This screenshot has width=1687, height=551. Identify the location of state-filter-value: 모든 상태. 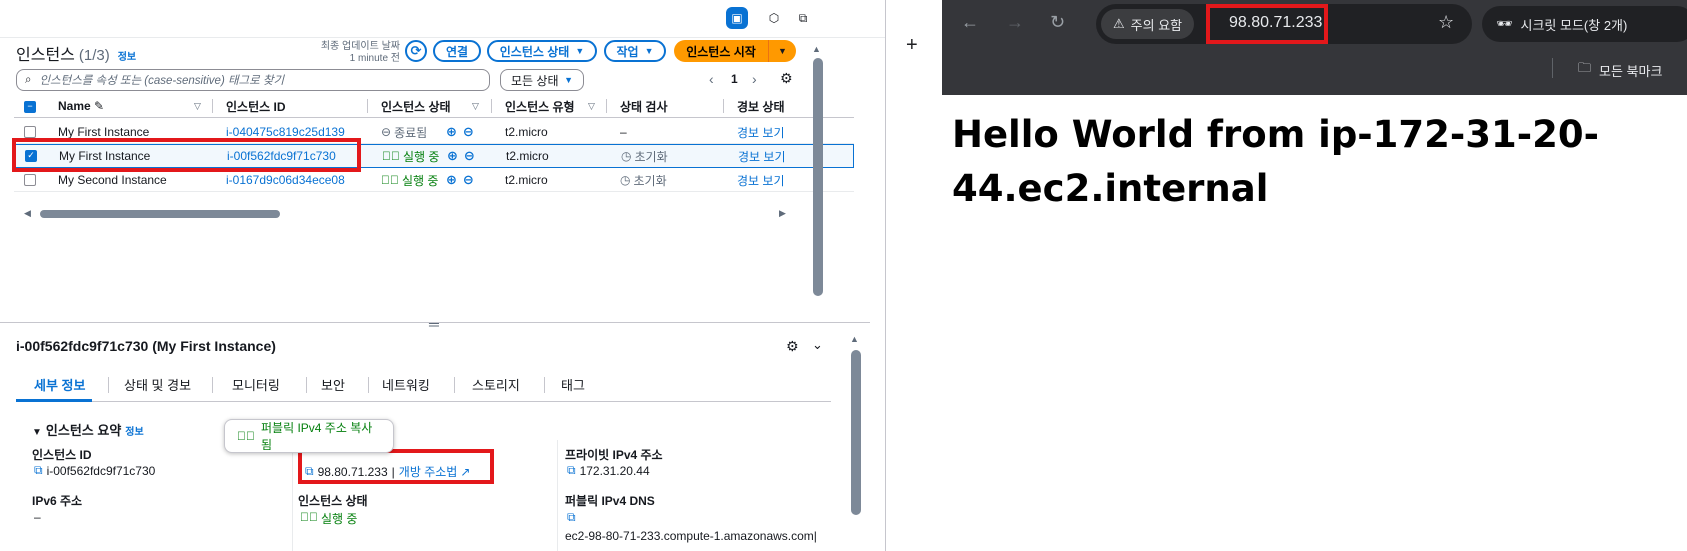
(535, 80).